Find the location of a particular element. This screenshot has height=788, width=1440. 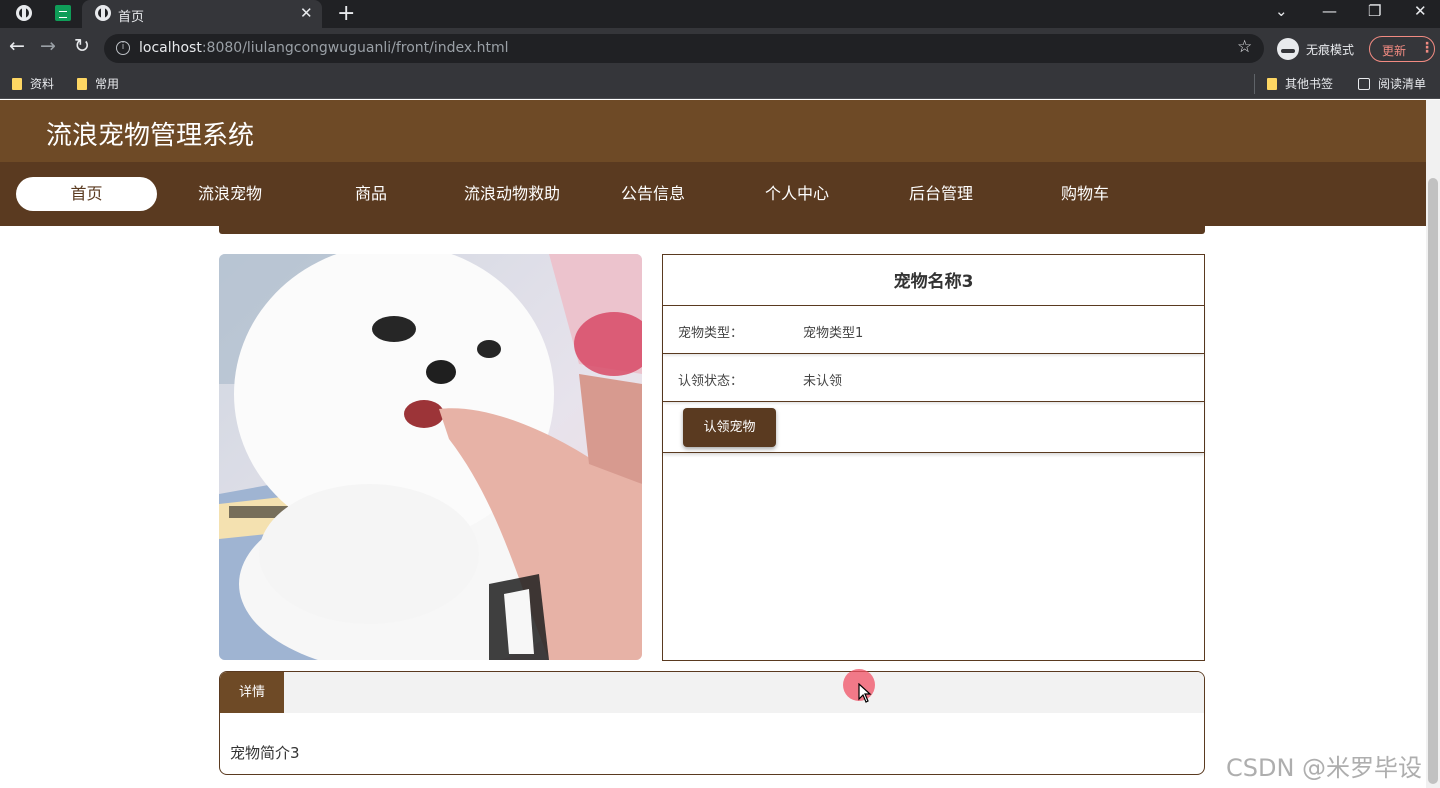

scrollbar-thumb is located at coordinates (1433, 481).